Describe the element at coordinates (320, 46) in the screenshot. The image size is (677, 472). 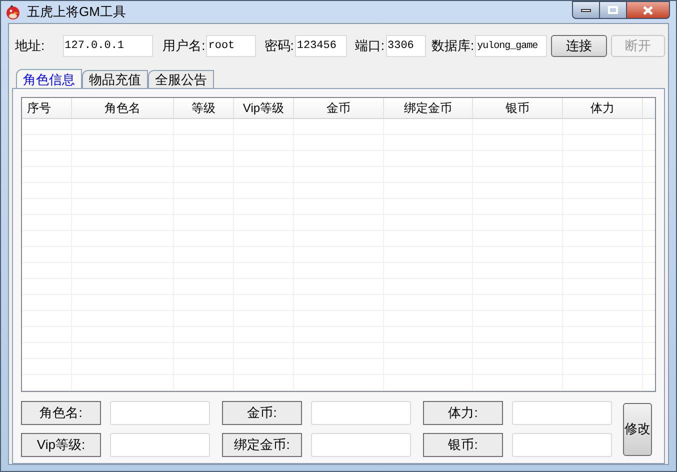
I see `input-field: 123456` at that location.